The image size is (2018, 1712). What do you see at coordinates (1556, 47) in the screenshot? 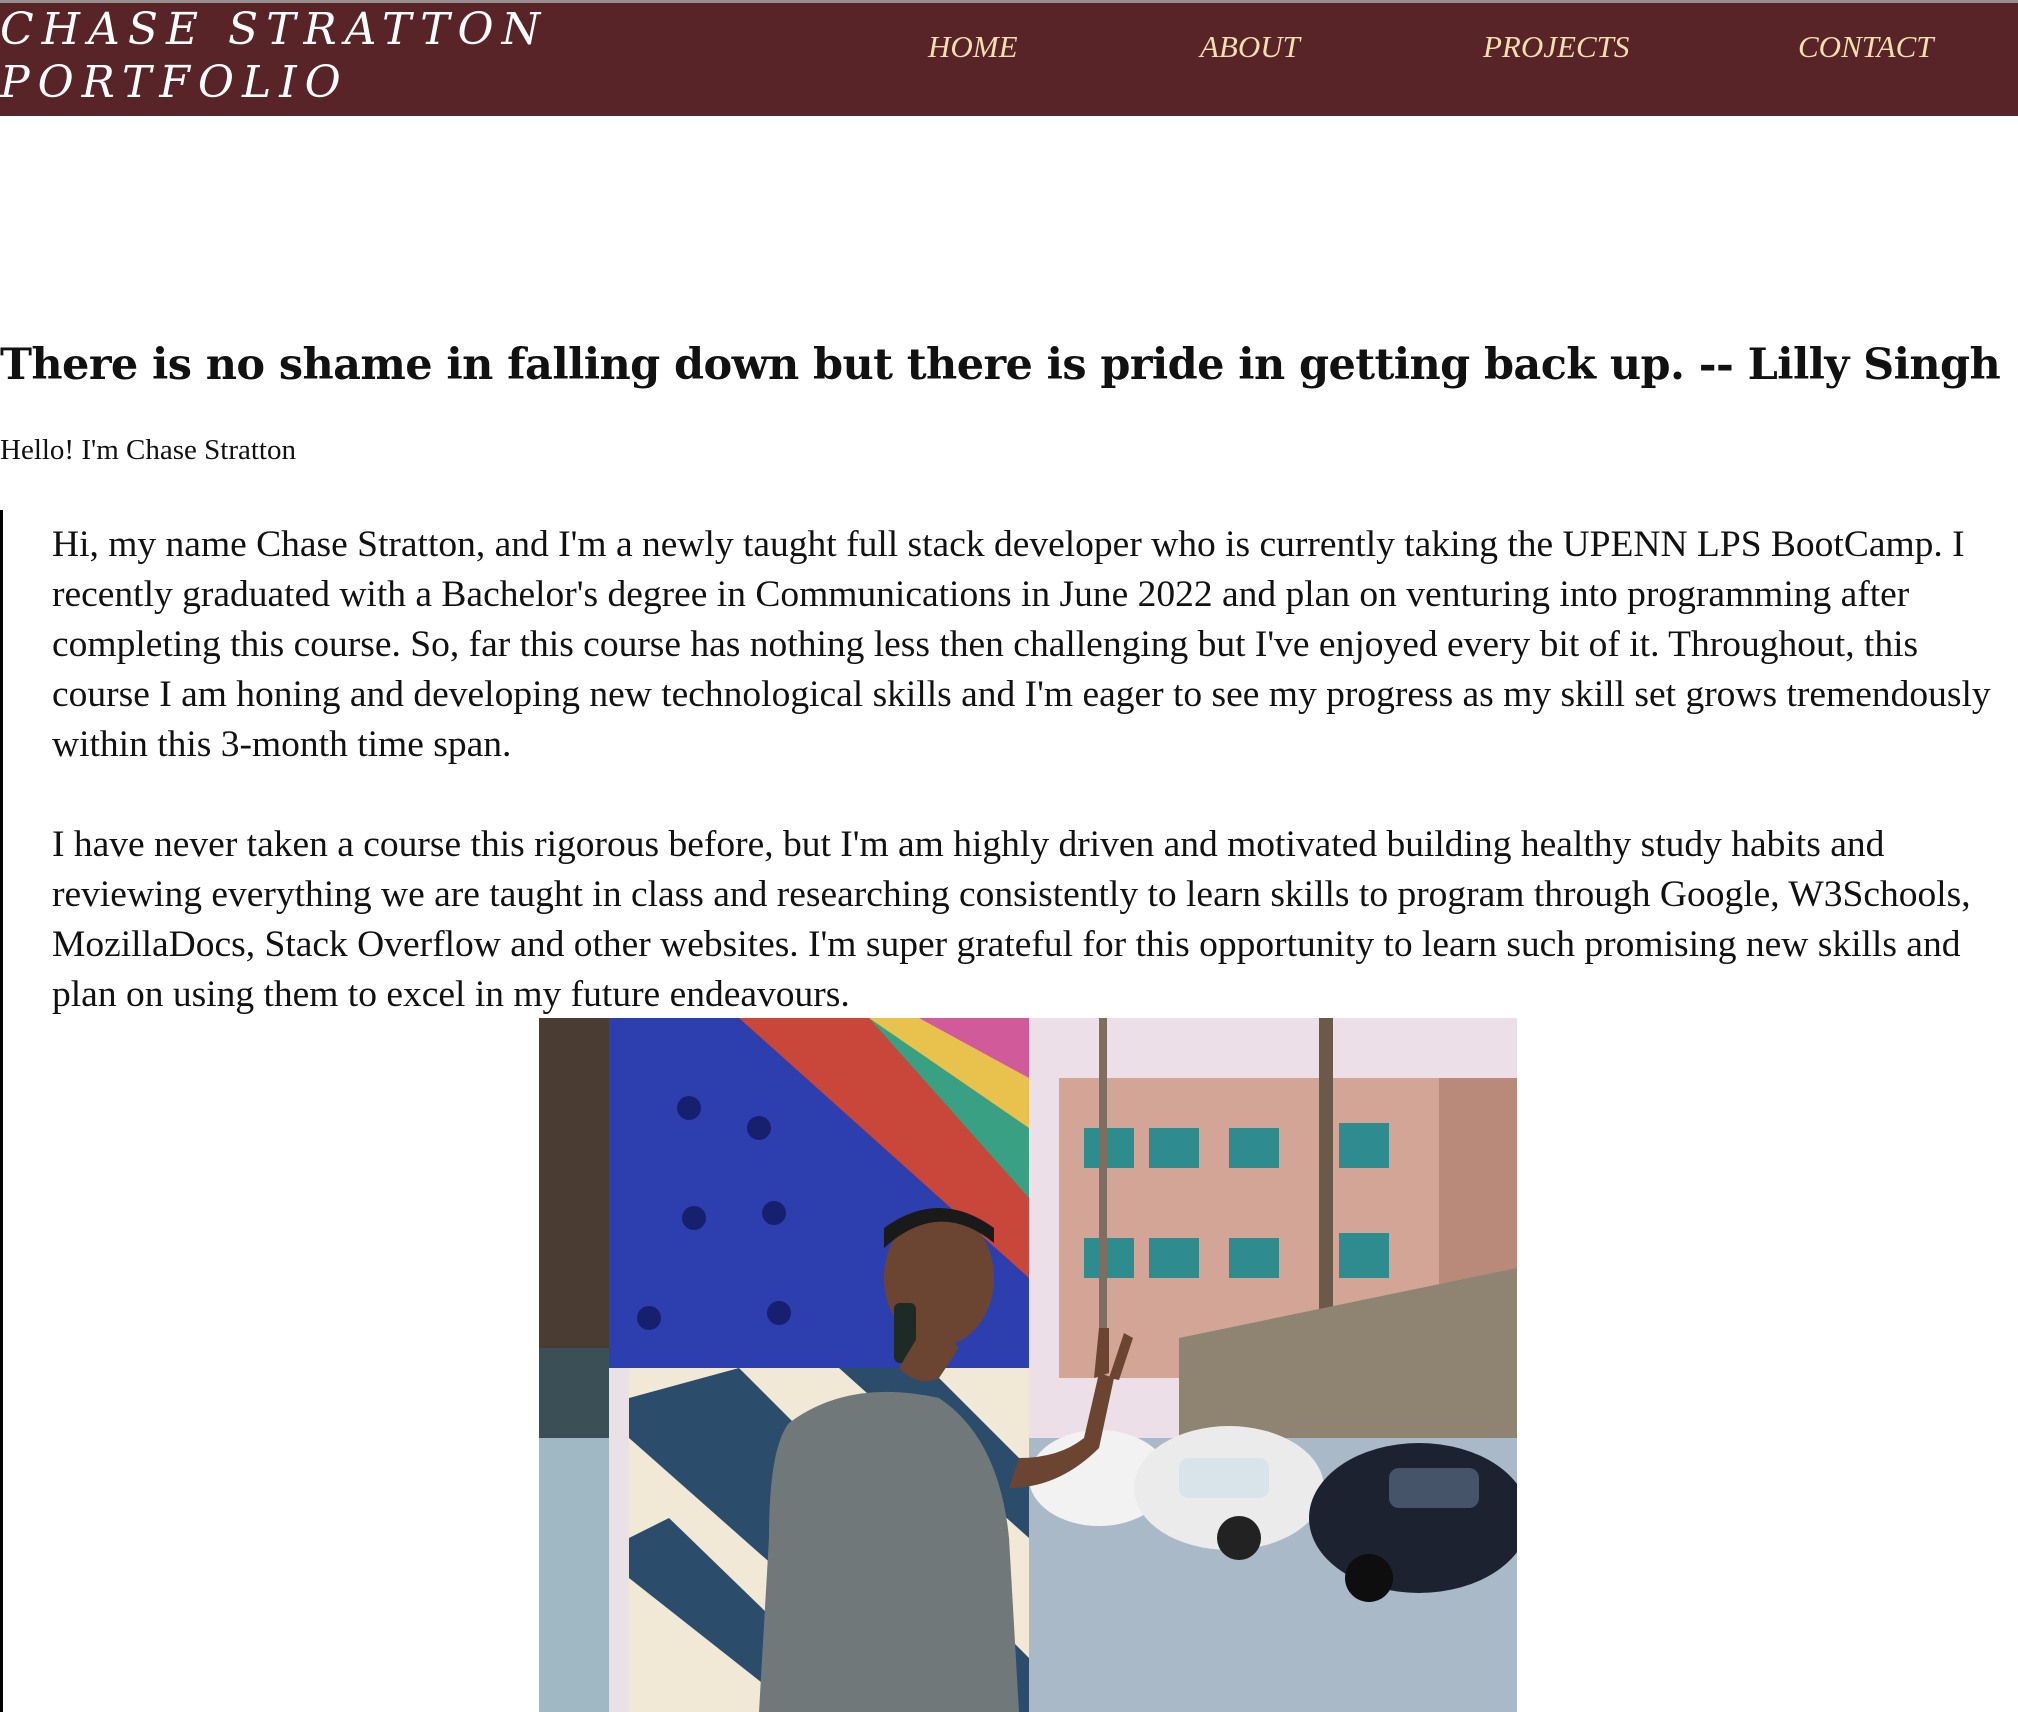
I see `nav-projects-link: PROJECTS` at bounding box center [1556, 47].